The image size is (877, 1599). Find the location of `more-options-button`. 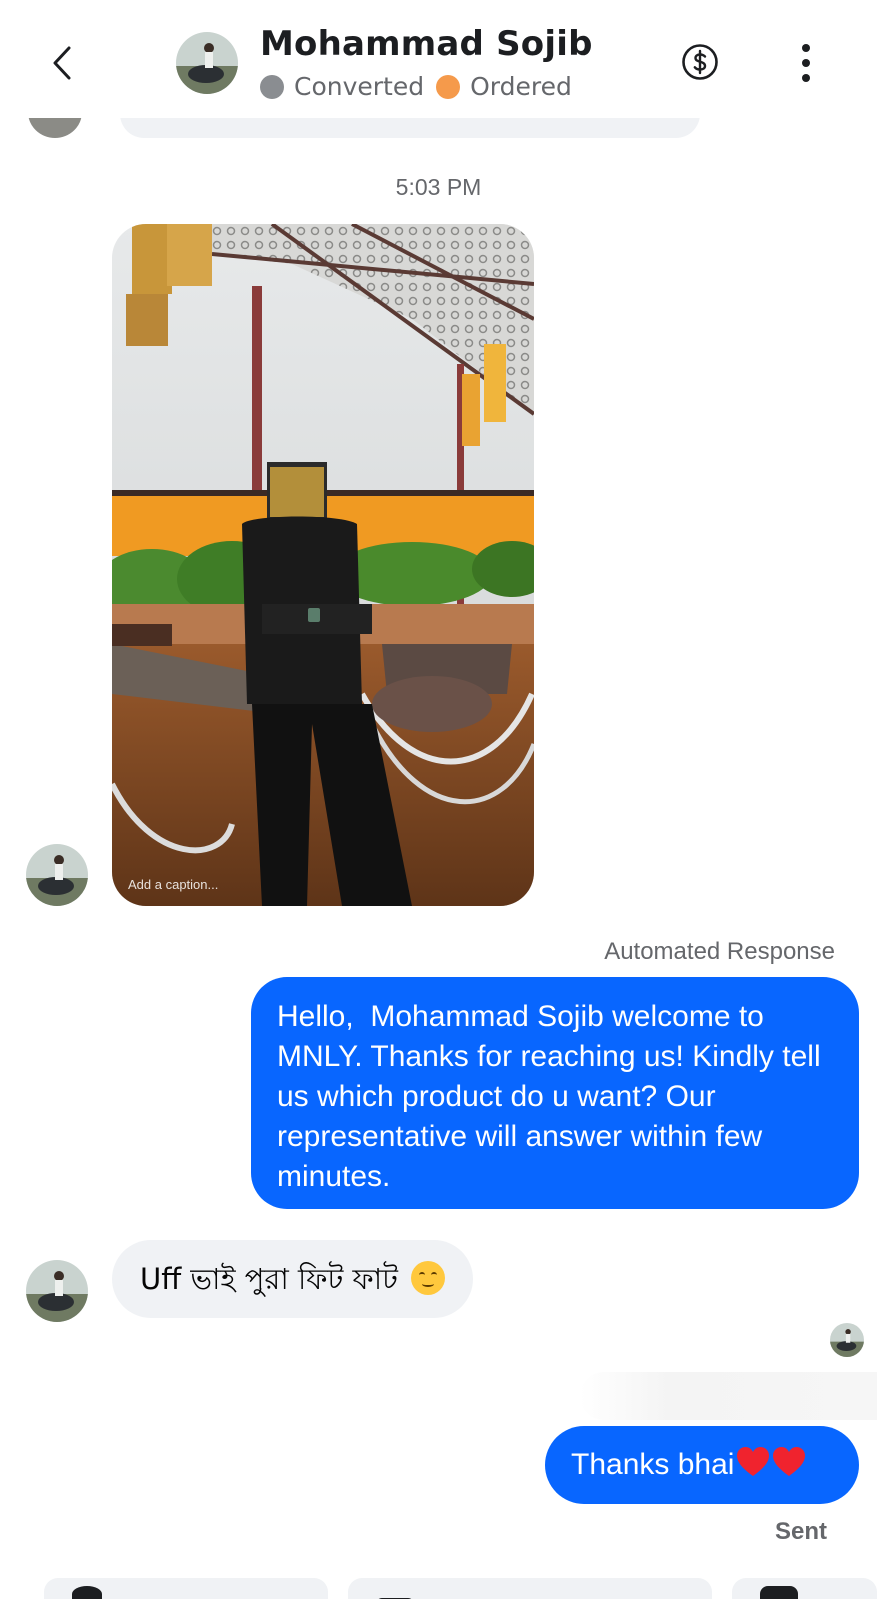

more-options-button is located at coordinates (806, 63).